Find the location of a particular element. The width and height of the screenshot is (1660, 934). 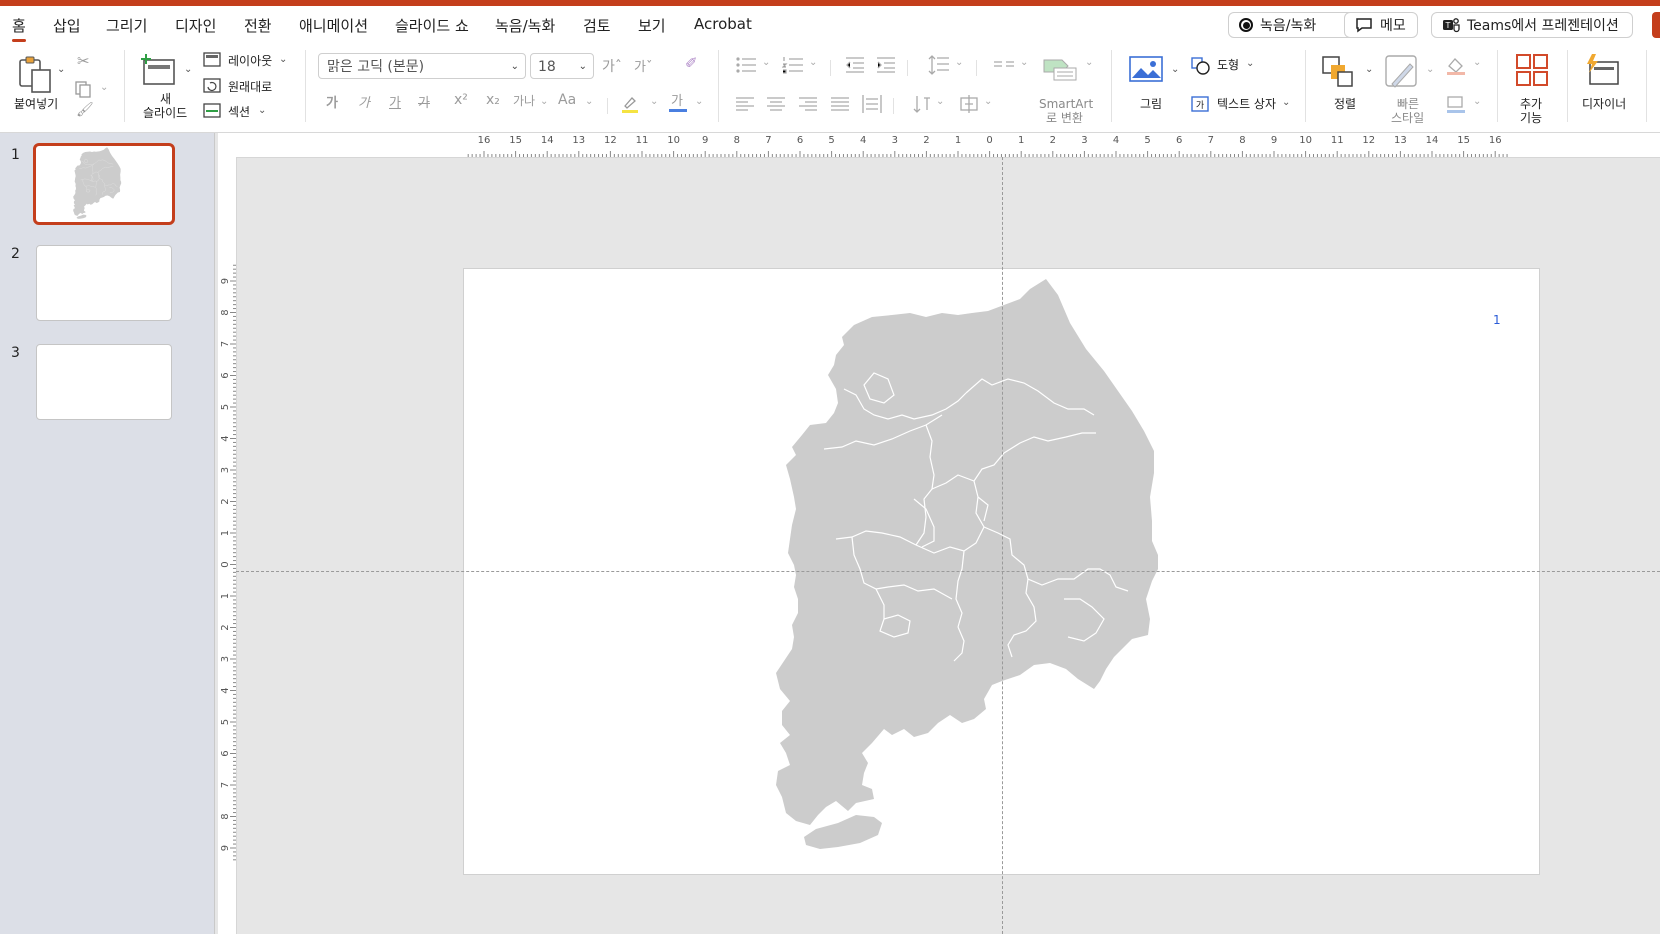

section-caret-icon: ⌄ is located at coordinates (262, 110).